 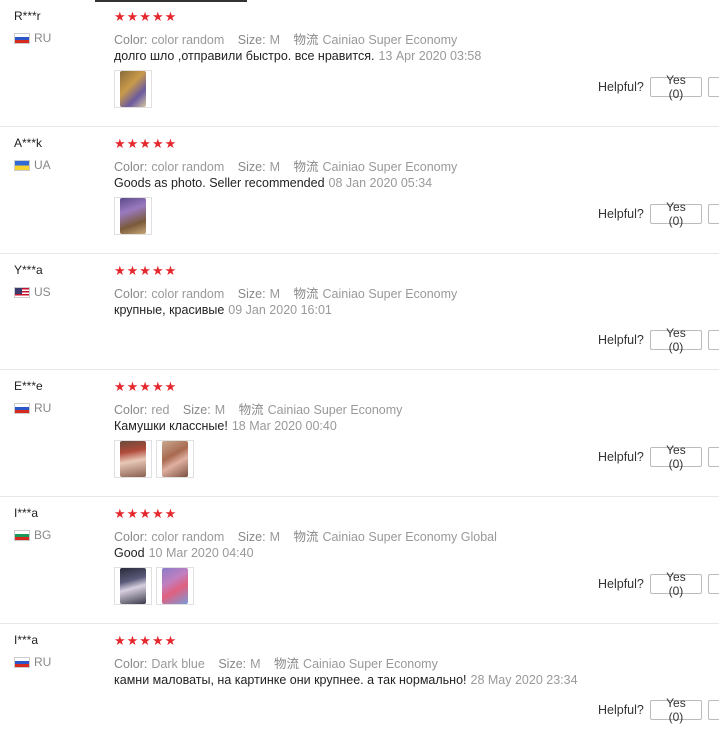 I want to click on review-date: 10 Mar 2020 04:40, so click(x=201, y=553).